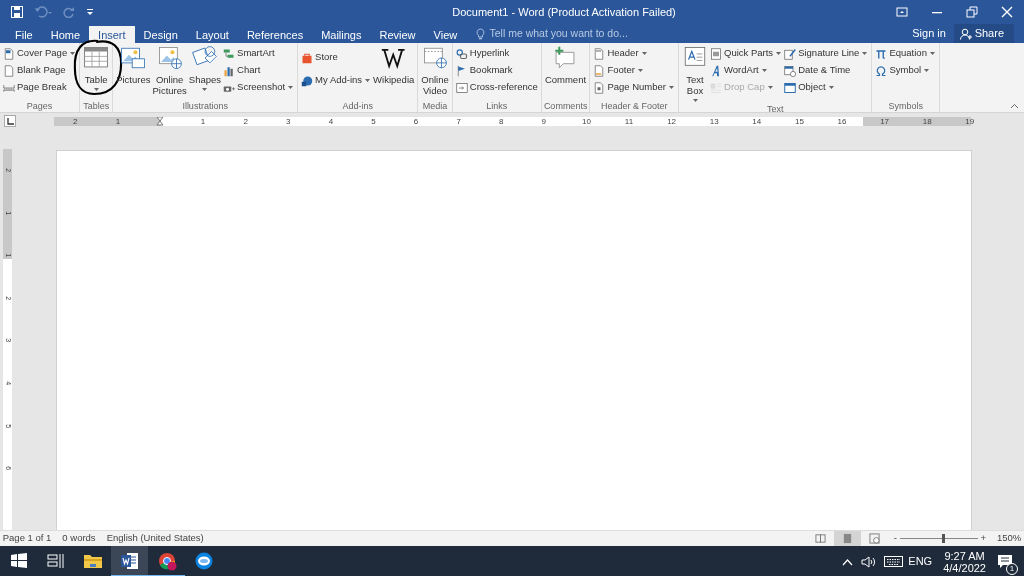 This screenshot has height=576, width=1024. Describe the element at coordinates (259, 87) in the screenshot. I see `ribbon-button: Screenshot` at that location.